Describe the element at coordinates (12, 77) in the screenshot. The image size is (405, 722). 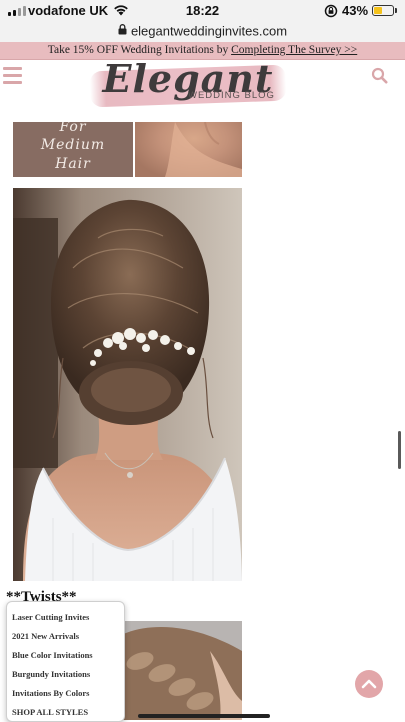
I see `hamburger-menu-icon` at that location.